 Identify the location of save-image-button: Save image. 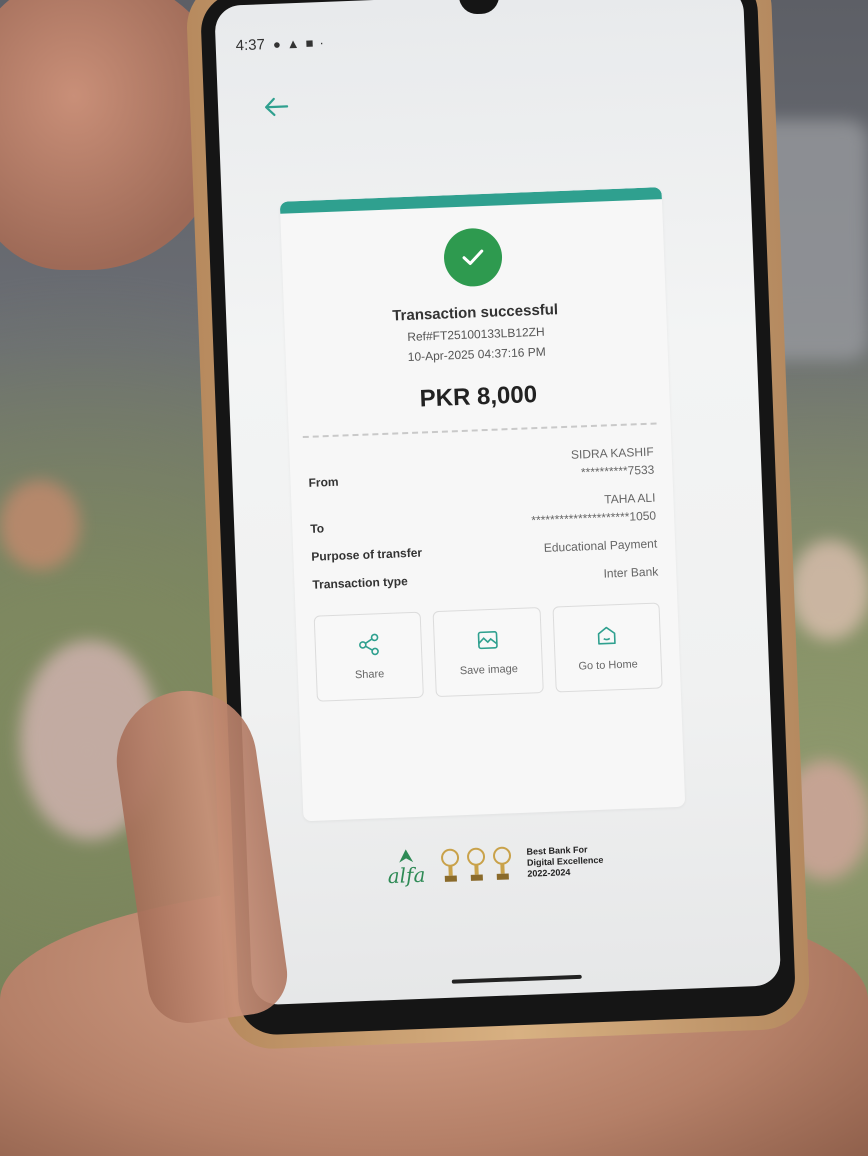
(488, 652).